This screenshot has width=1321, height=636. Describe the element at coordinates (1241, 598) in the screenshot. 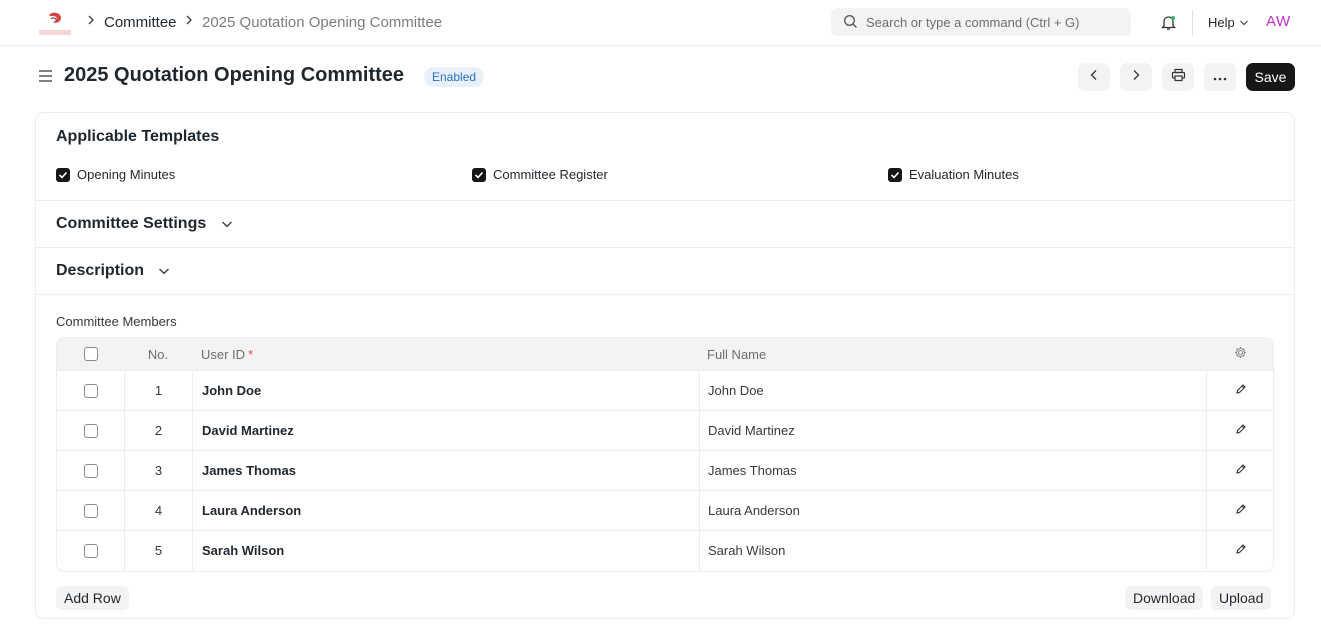

I see `upload-button: Upload` at that location.